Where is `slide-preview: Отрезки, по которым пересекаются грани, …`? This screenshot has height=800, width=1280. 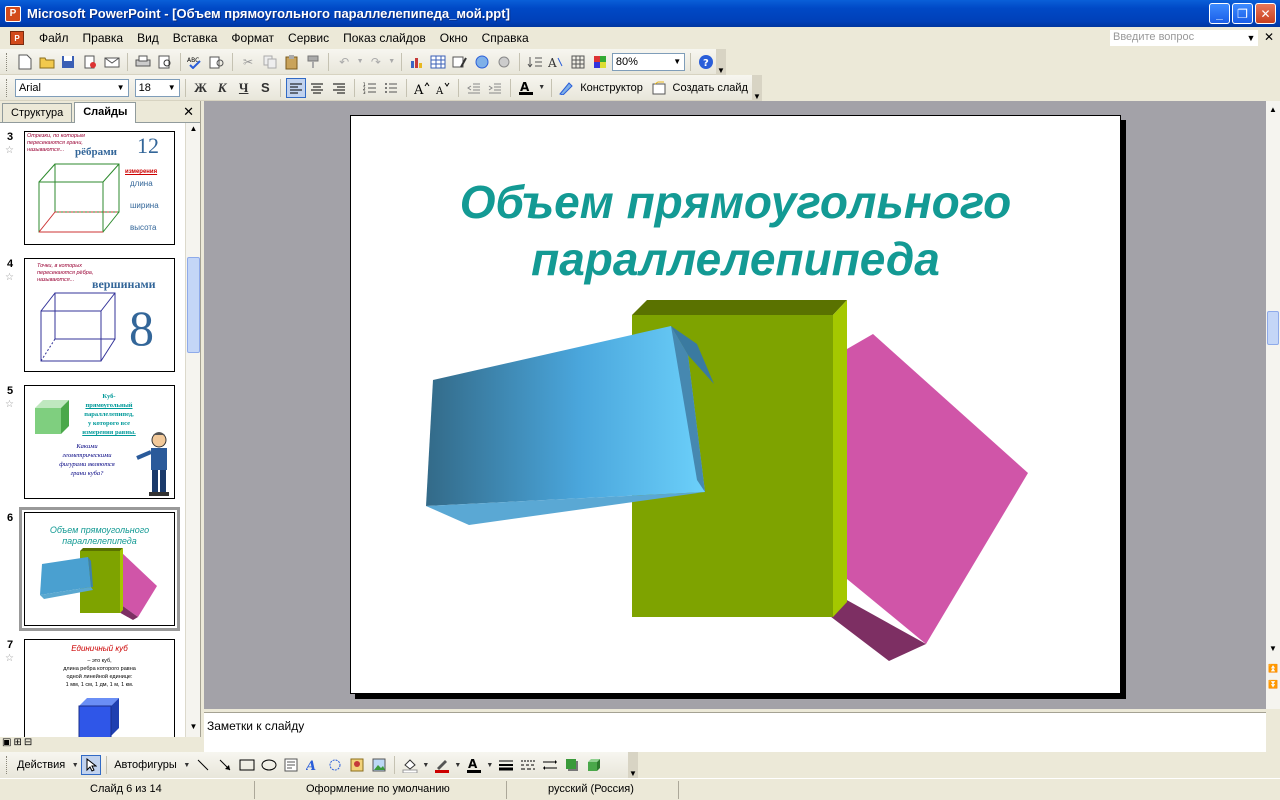
slide-preview: Отрезки, по которым пересекаются грани, … is located at coordinates (99, 188).